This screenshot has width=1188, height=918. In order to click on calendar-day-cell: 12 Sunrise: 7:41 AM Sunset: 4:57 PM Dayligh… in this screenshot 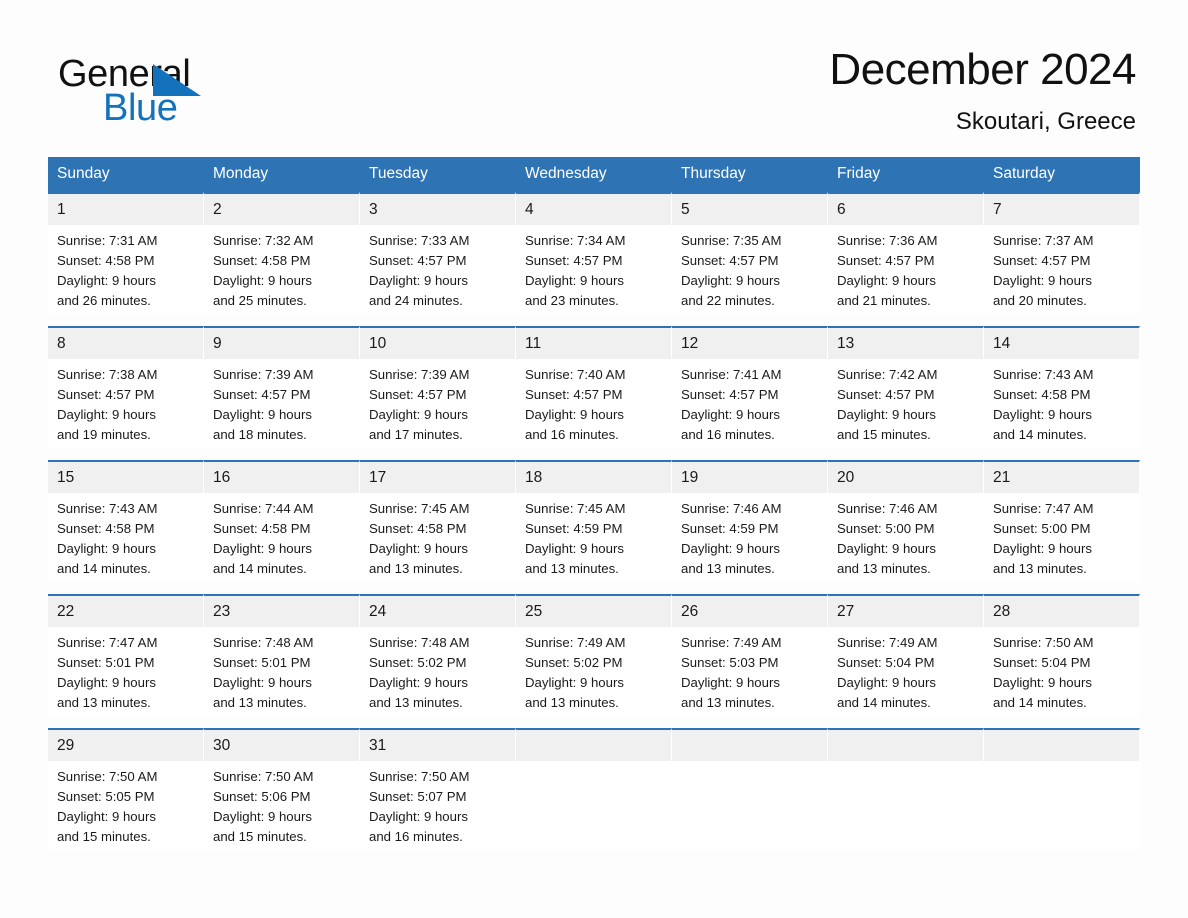, I will do `click(750, 387)`.